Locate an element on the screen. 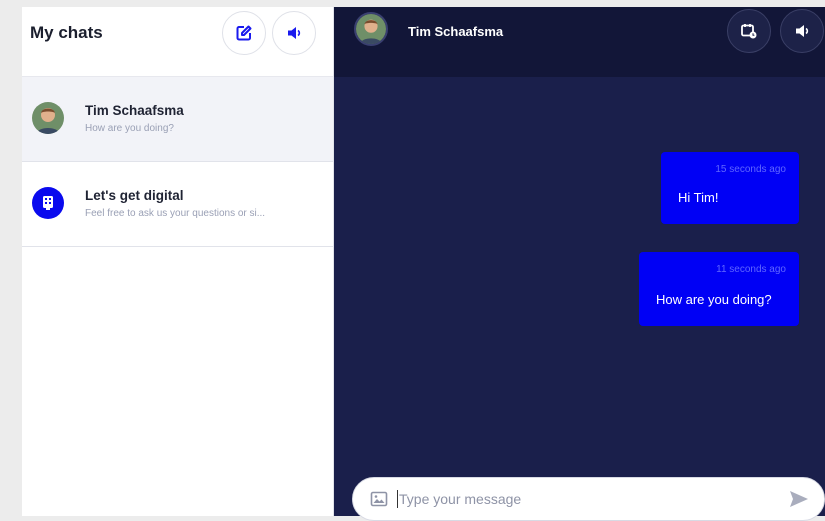  compose-icon is located at coordinates (244, 33).